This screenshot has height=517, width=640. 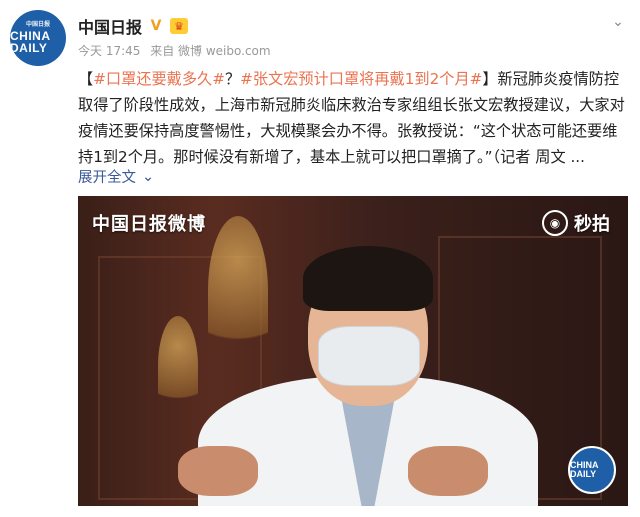 I want to click on video-watermark-right: ◉ 秒拍, so click(x=576, y=223).